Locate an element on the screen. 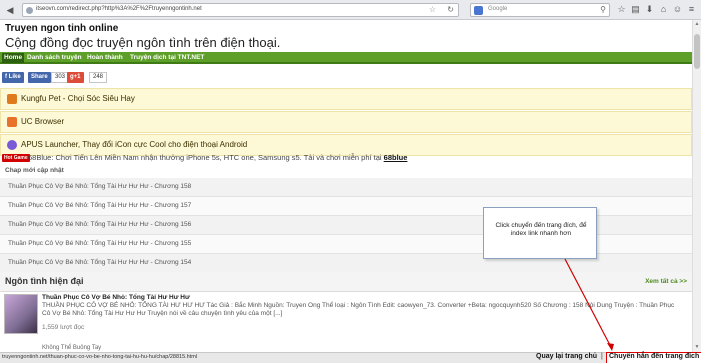 The image size is (701, 363). callout-arrow-head is located at coordinates (610, 347).